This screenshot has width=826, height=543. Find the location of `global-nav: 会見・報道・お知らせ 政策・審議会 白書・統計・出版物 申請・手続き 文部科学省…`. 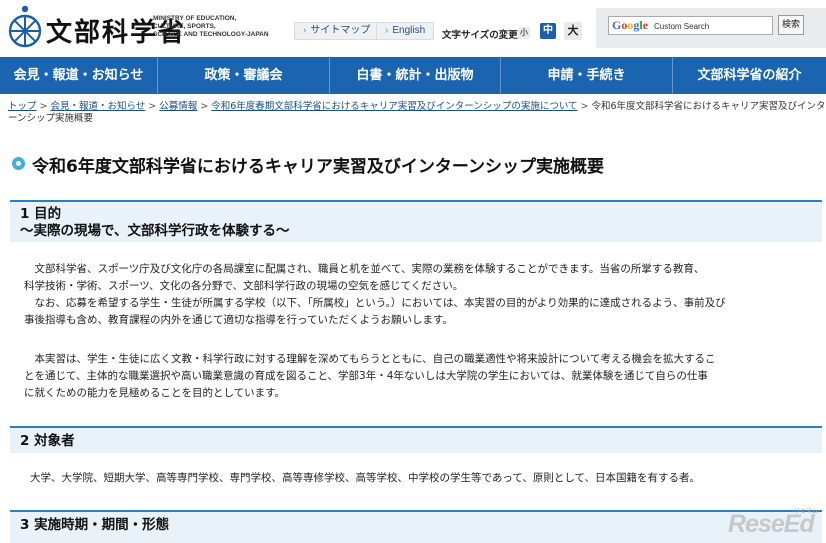

global-nav: 会見・報道・お知らせ 政策・審議会 白書・統計・出版物 申請・手続き 文部科学省… is located at coordinates (413, 75).